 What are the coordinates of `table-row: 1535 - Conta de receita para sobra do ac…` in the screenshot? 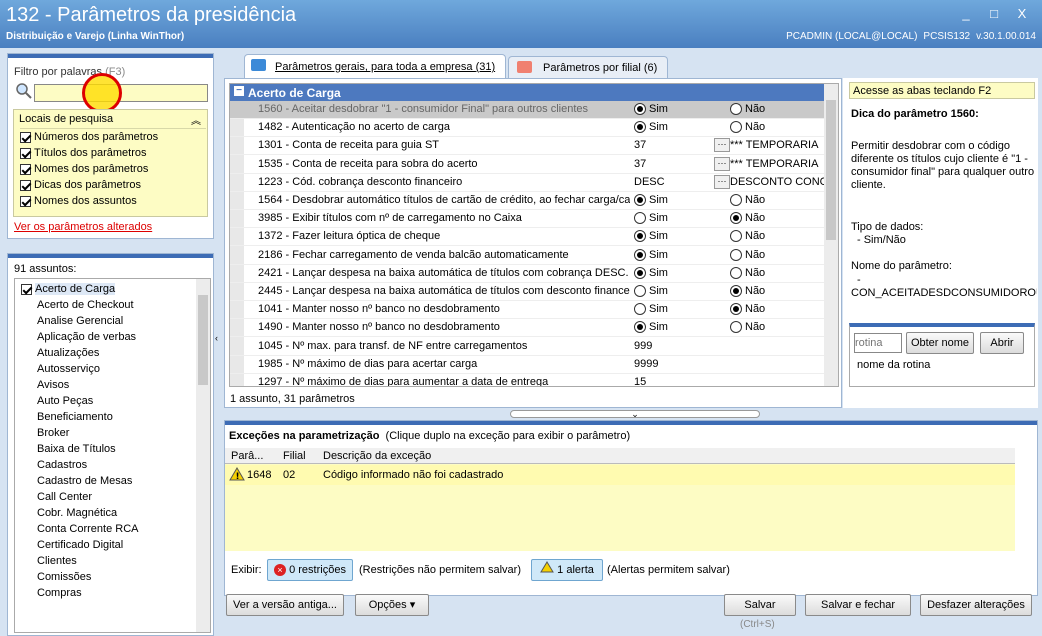 It's located at (528, 165).